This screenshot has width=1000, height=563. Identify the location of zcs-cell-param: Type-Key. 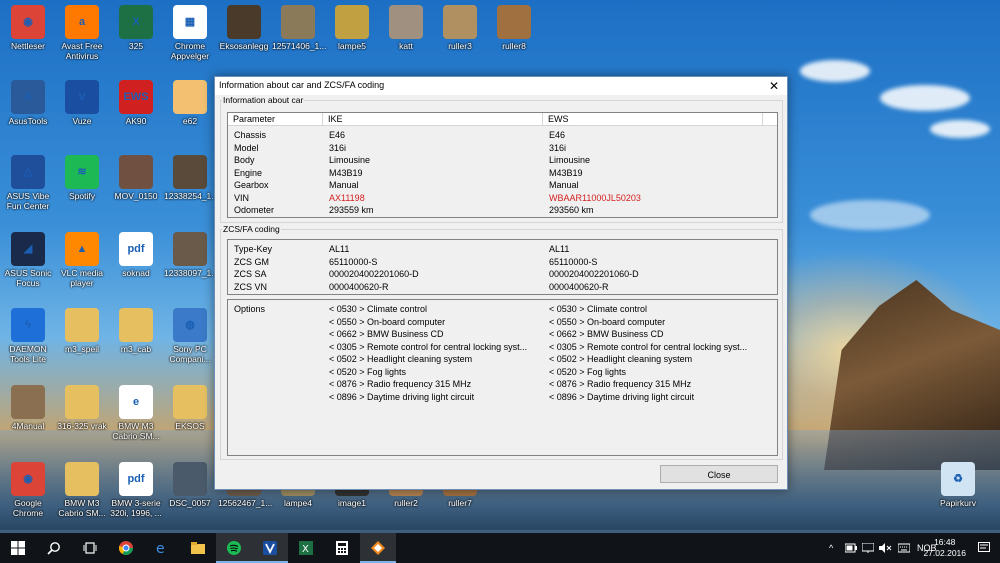
(253, 249).